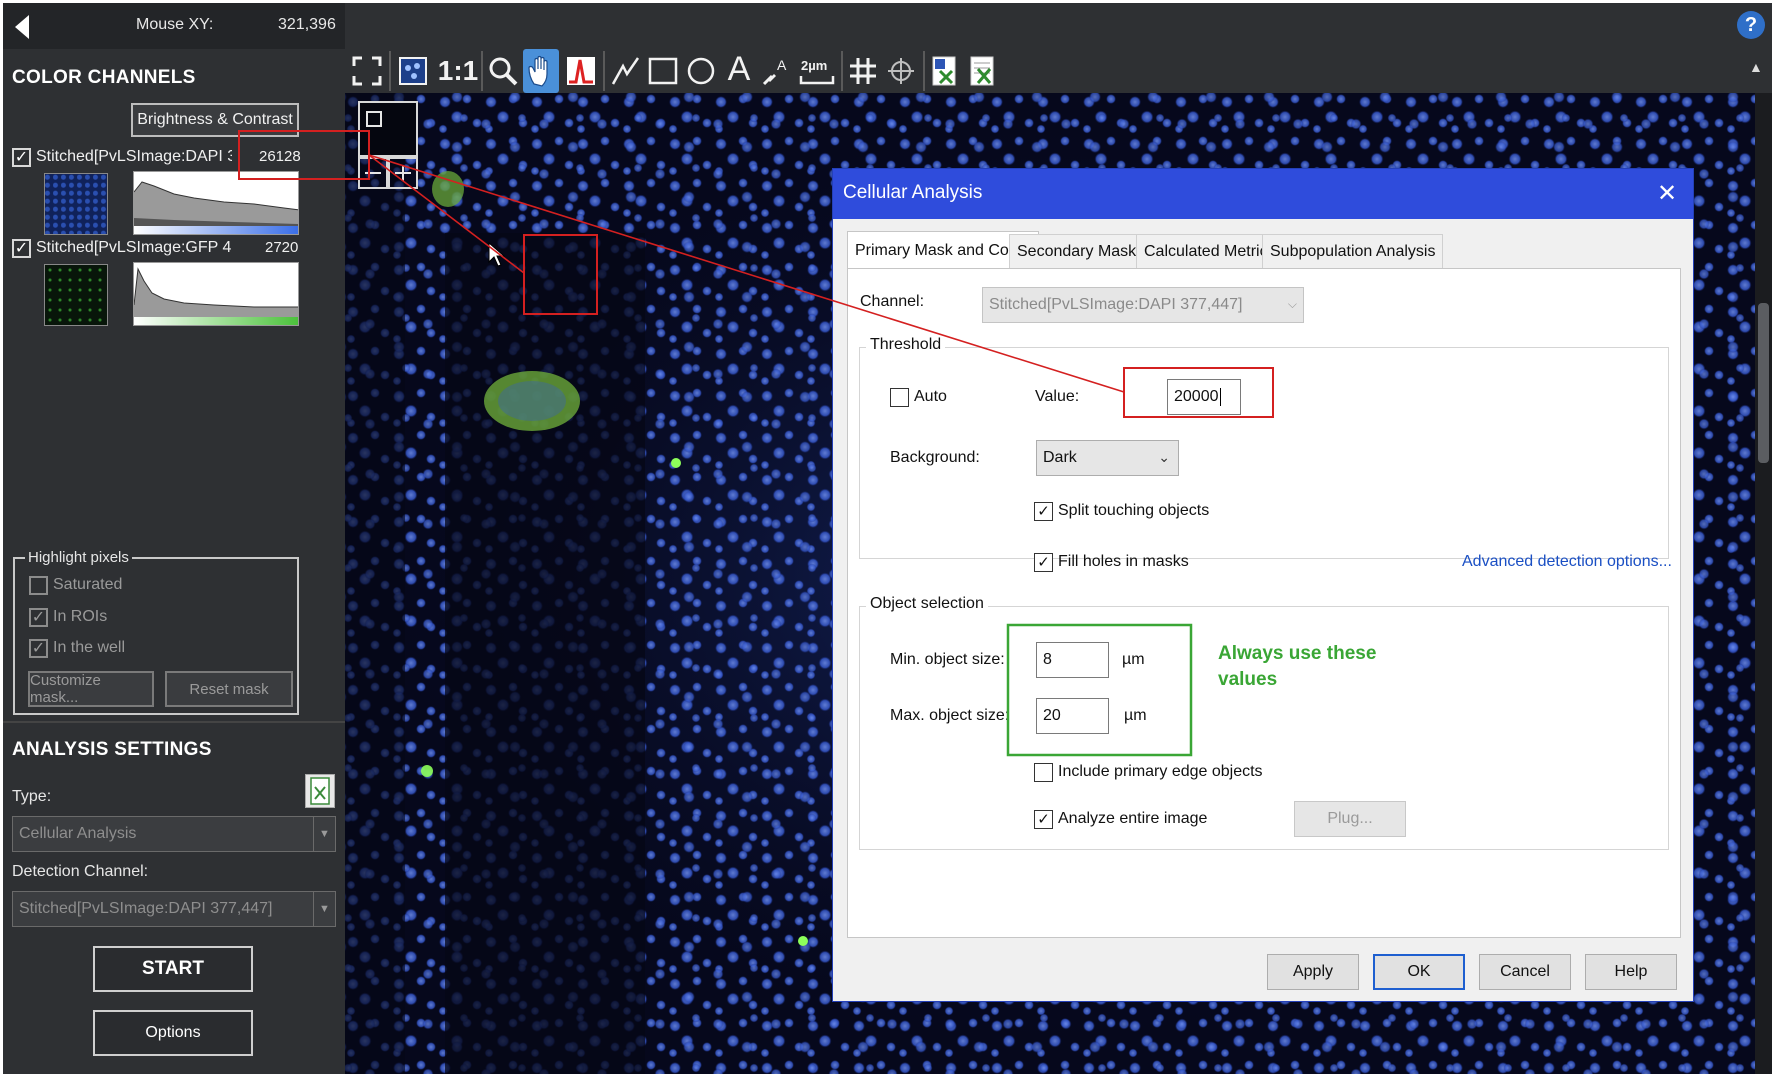 This screenshot has width=1772, height=1081. I want to click on always-use-values-note: Always use these values, so click(1297, 666).